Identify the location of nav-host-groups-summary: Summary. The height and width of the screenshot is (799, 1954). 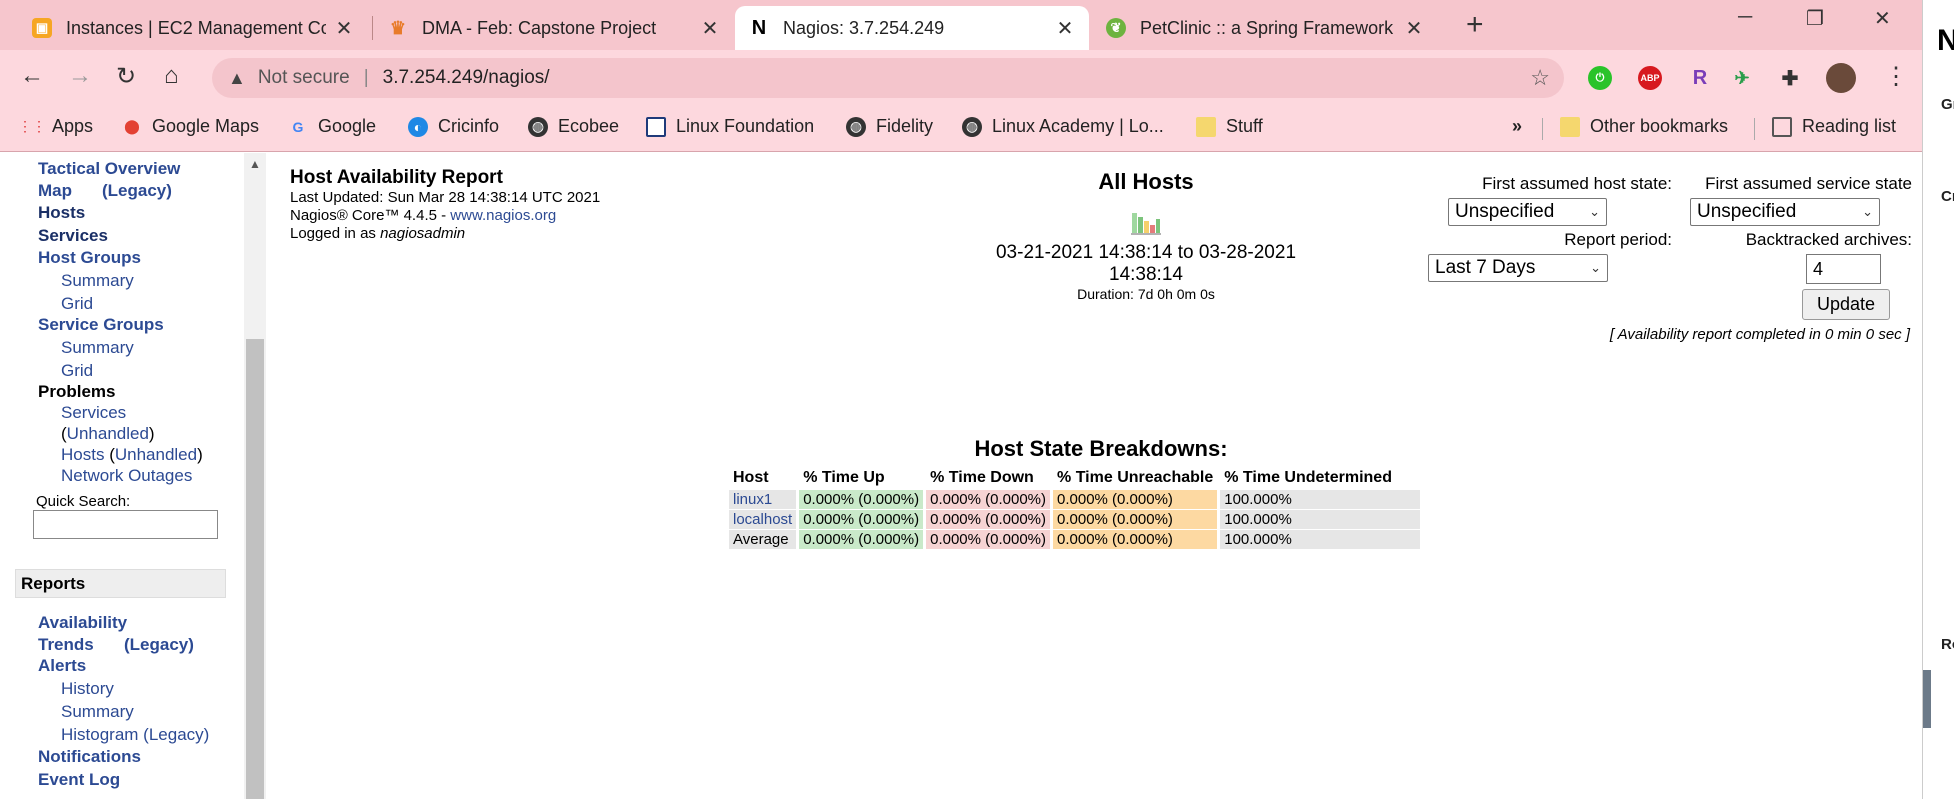
(97, 281).